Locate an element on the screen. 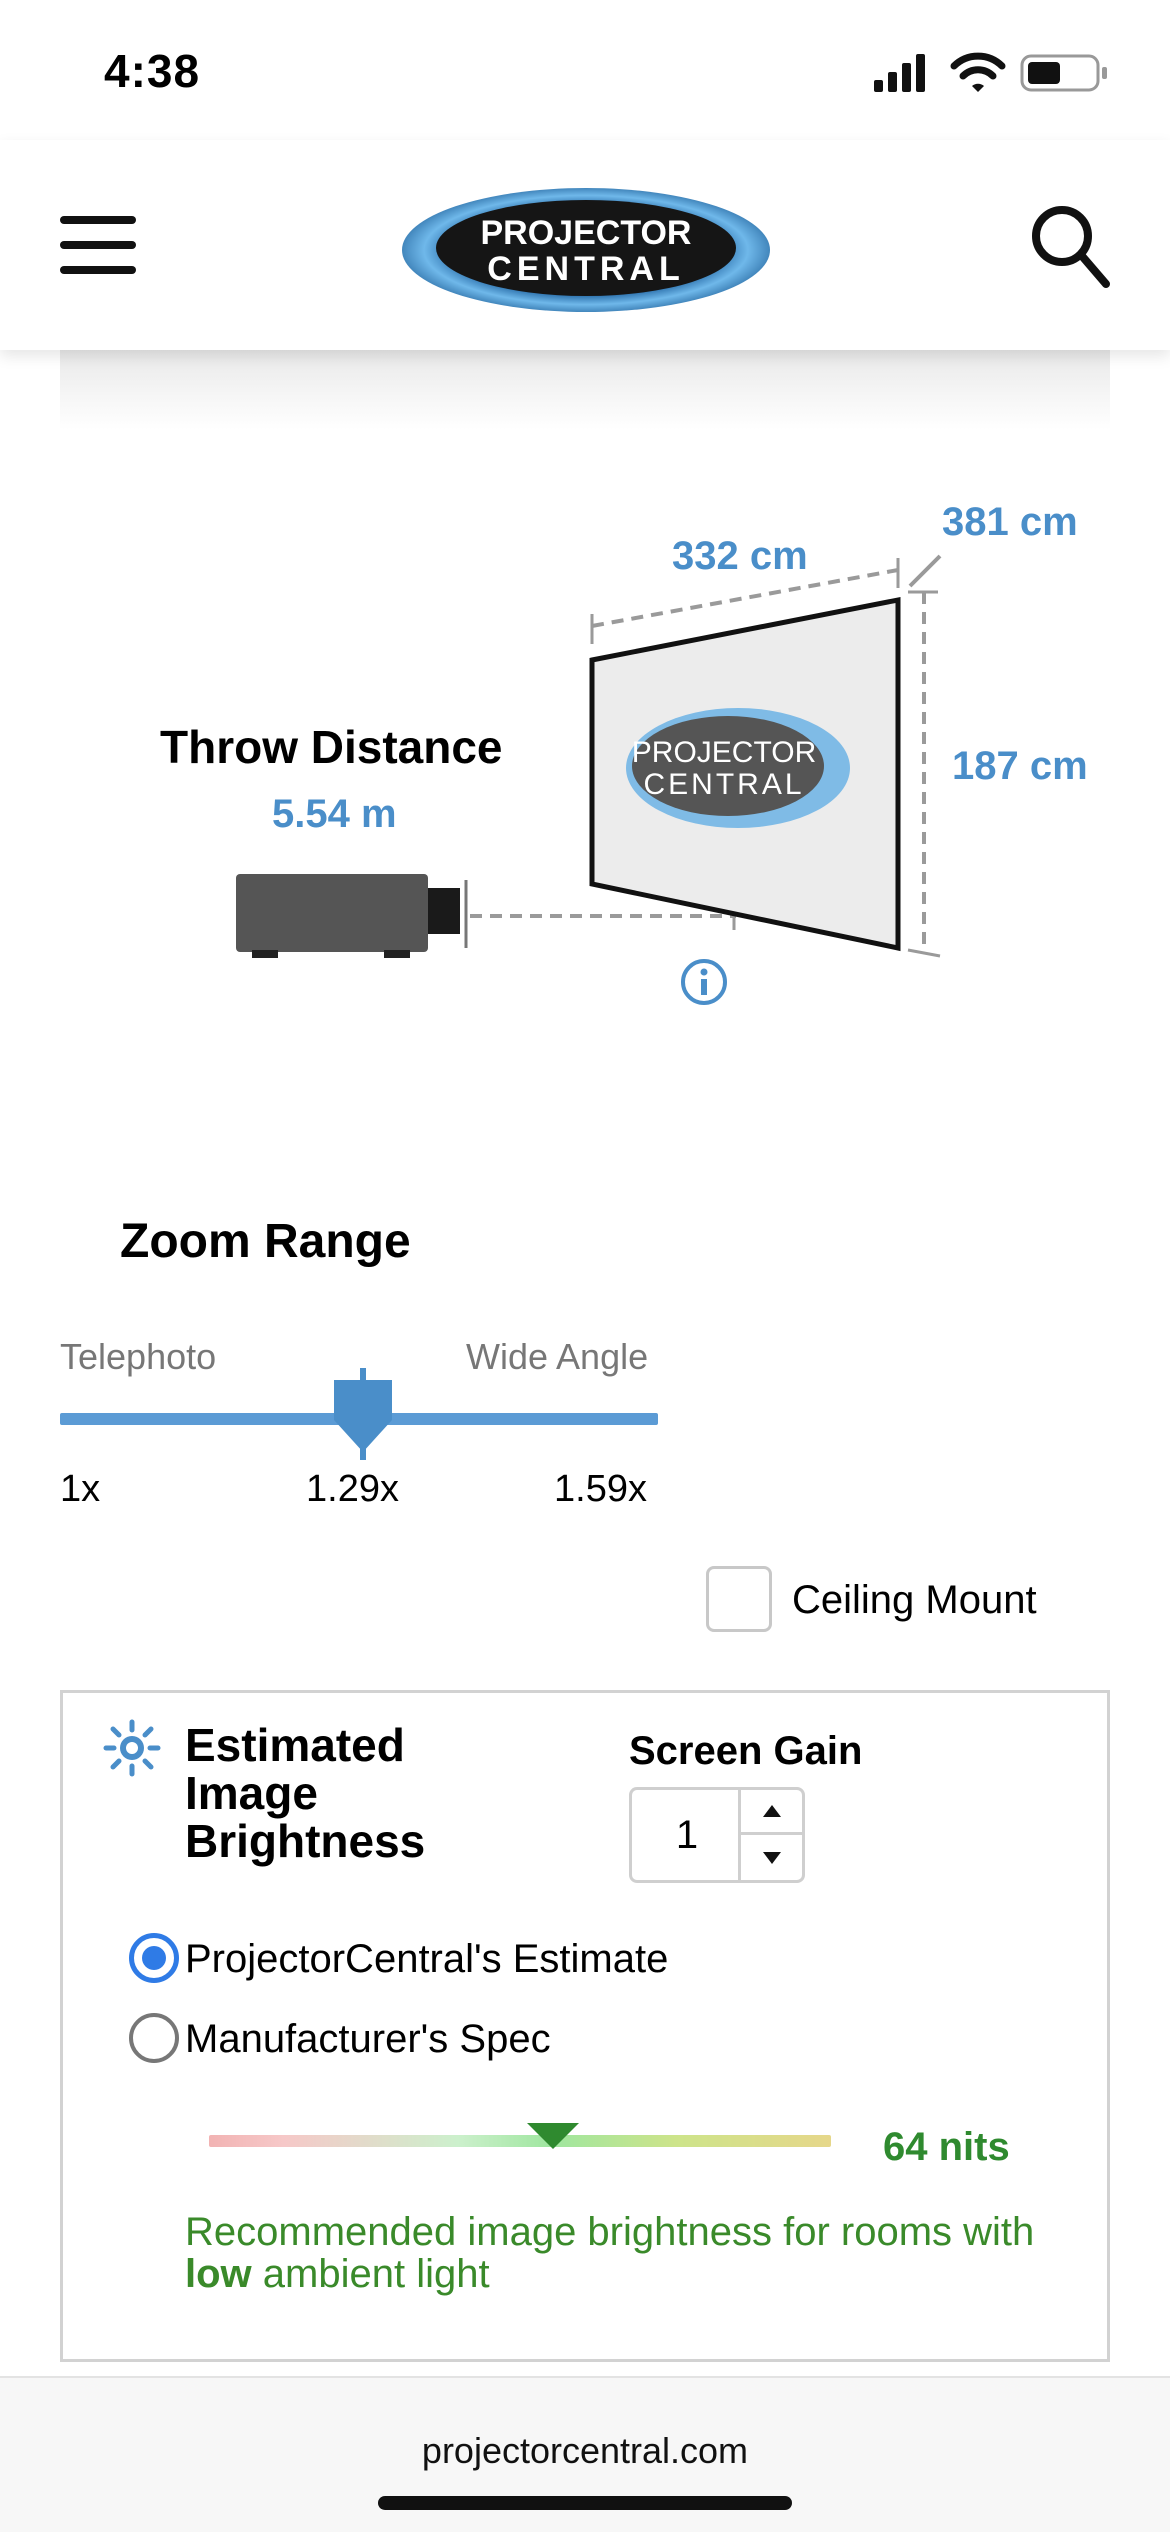 This screenshot has width=1170, height=2532. ceiling-mount-checkbox is located at coordinates (739, 1599).